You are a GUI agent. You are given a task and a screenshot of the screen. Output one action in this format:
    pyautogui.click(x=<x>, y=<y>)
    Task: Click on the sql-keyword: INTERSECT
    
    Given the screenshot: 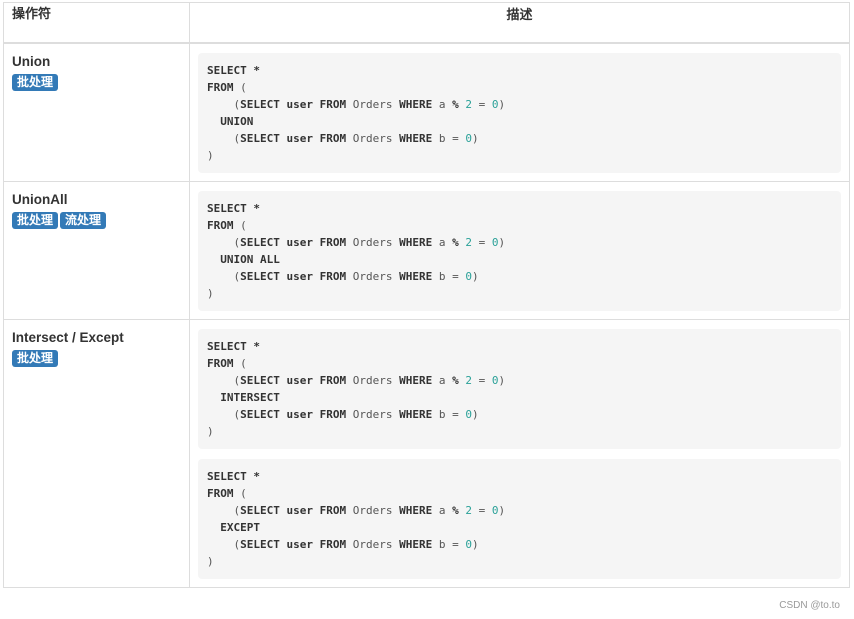 What is the action you would take?
    pyautogui.click(x=250, y=397)
    